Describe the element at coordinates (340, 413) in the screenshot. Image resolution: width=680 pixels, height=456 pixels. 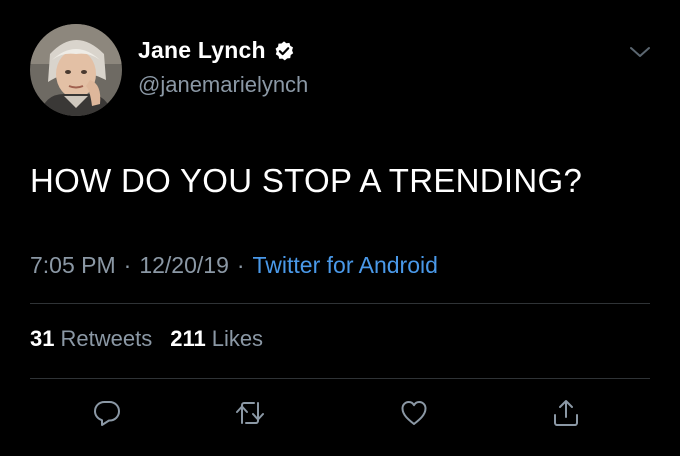
I see `tweet-actions` at that location.